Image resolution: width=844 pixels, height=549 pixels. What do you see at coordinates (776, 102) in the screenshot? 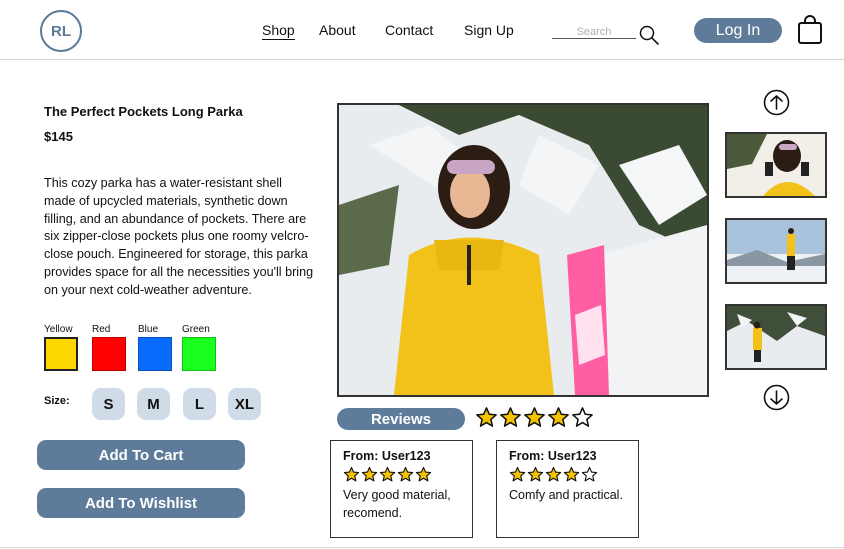
I see `arrow-up-circle-icon` at bounding box center [776, 102].